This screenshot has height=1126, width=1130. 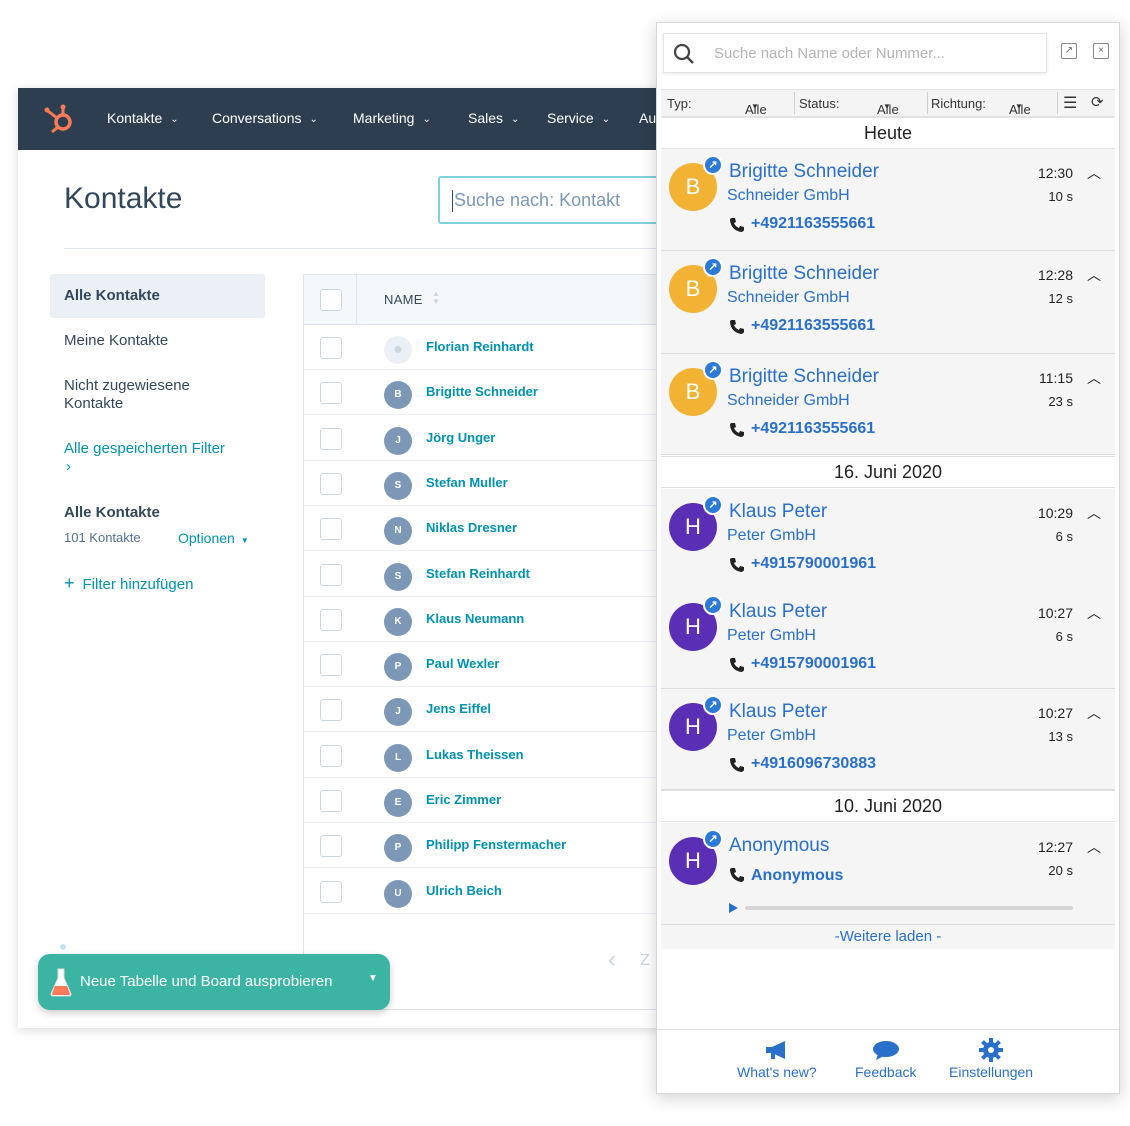 I want to click on refresh-icon: ⟳, so click(x=1097, y=102).